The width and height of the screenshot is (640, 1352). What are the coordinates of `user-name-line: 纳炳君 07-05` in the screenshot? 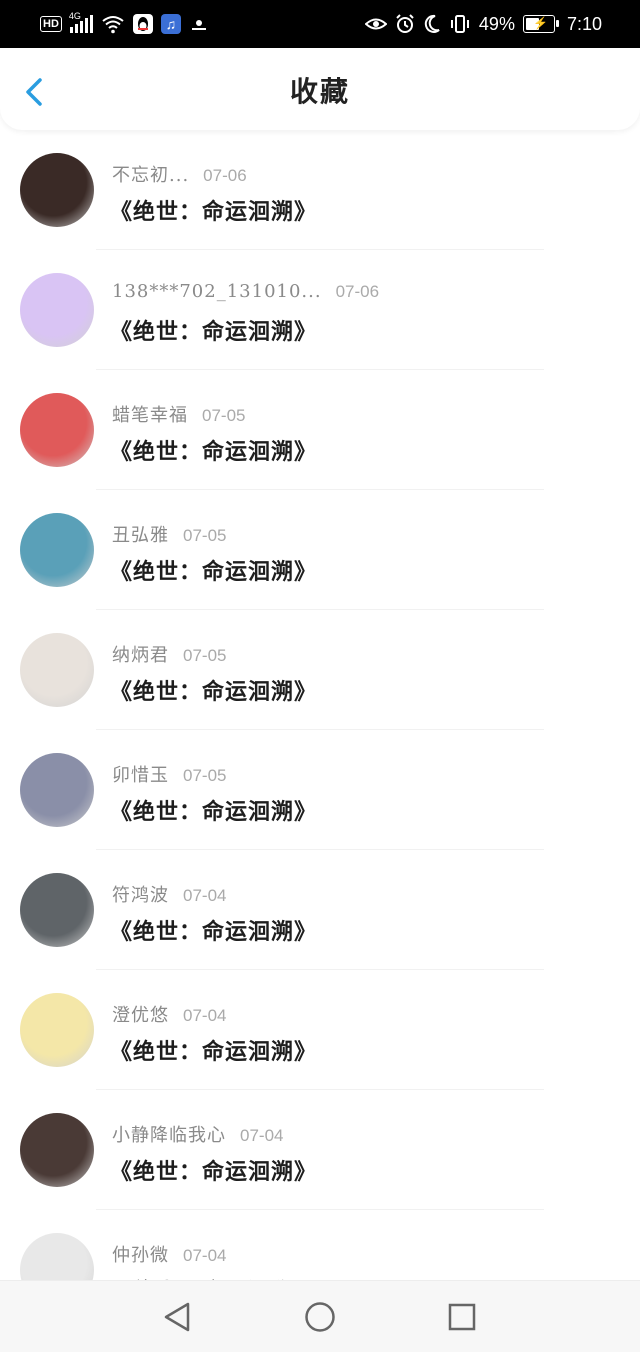 It's located at (169, 654).